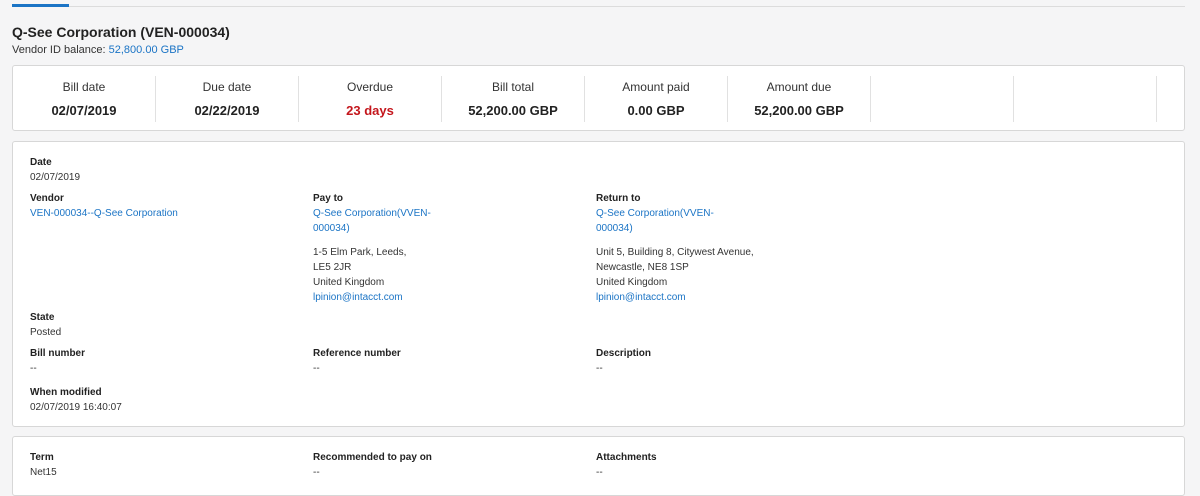  What do you see at coordinates (43, 472) in the screenshot?
I see `field-value: Net15` at bounding box center [43, 472].